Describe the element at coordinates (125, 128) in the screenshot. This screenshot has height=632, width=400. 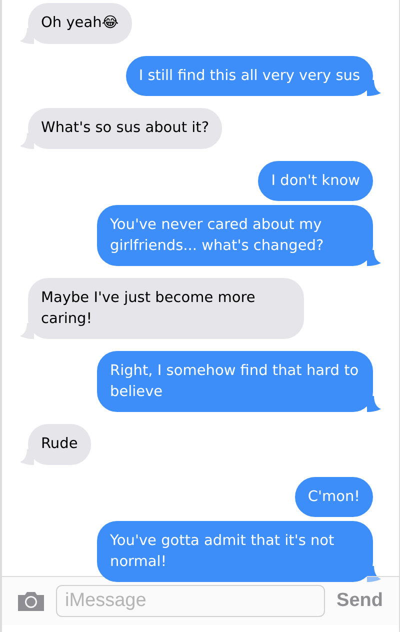
I see `message-bubble: What's so sus about it?` at that location.